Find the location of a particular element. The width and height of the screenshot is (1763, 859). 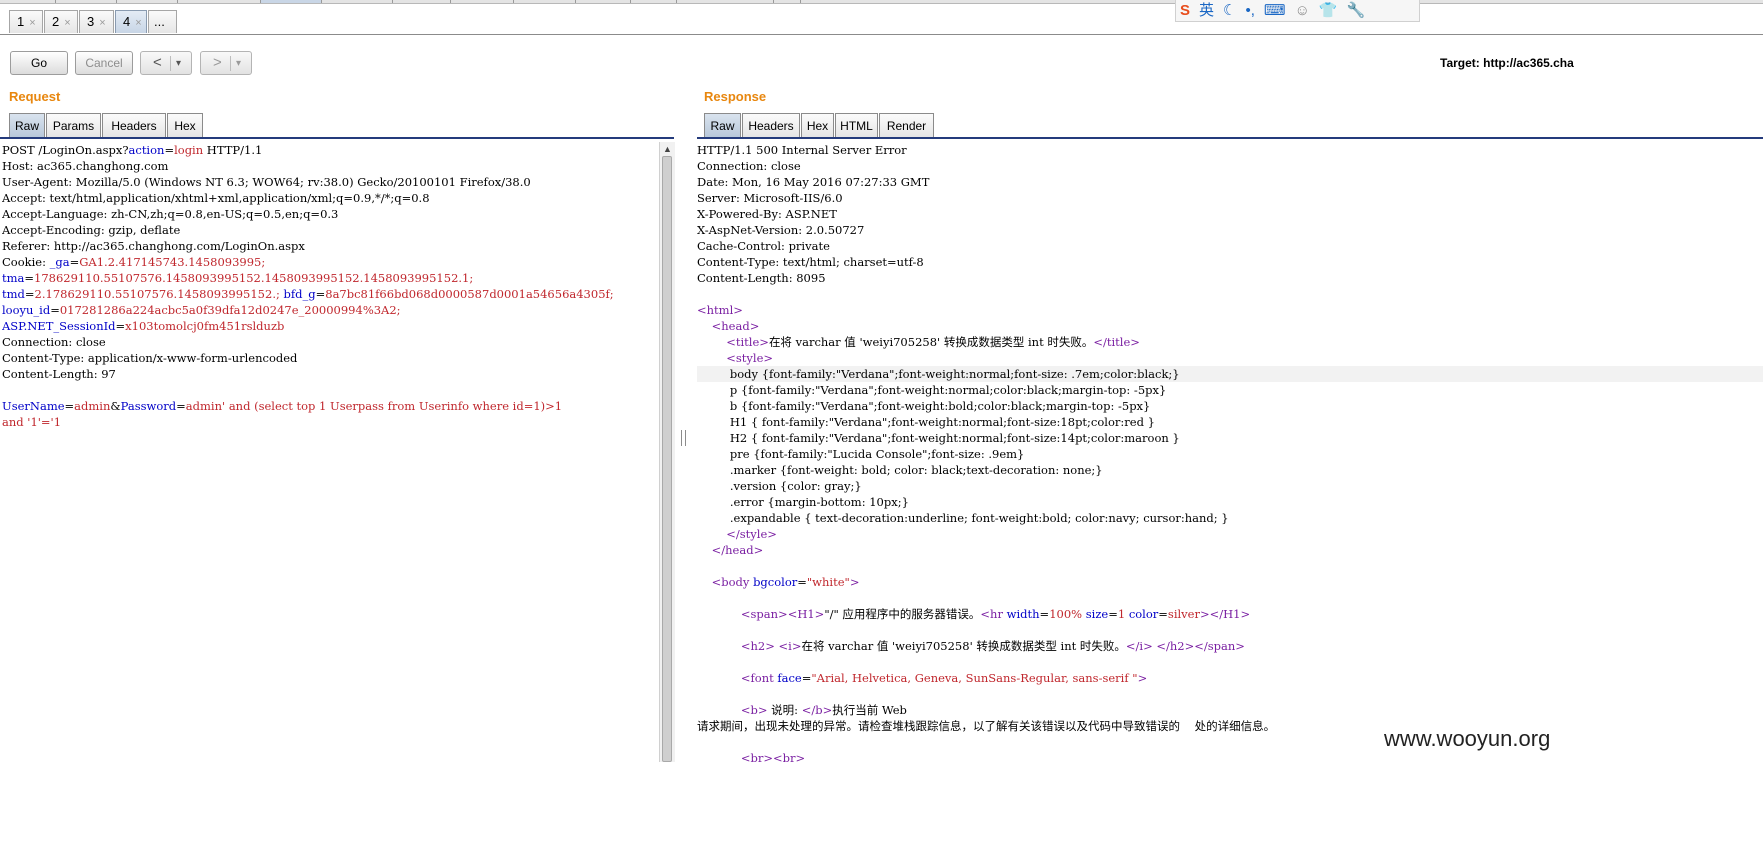

ime-toolbar: S 英 ☾ •, ⌨ ☺ 👕 🔧 is located at coordinates (1297, 11).